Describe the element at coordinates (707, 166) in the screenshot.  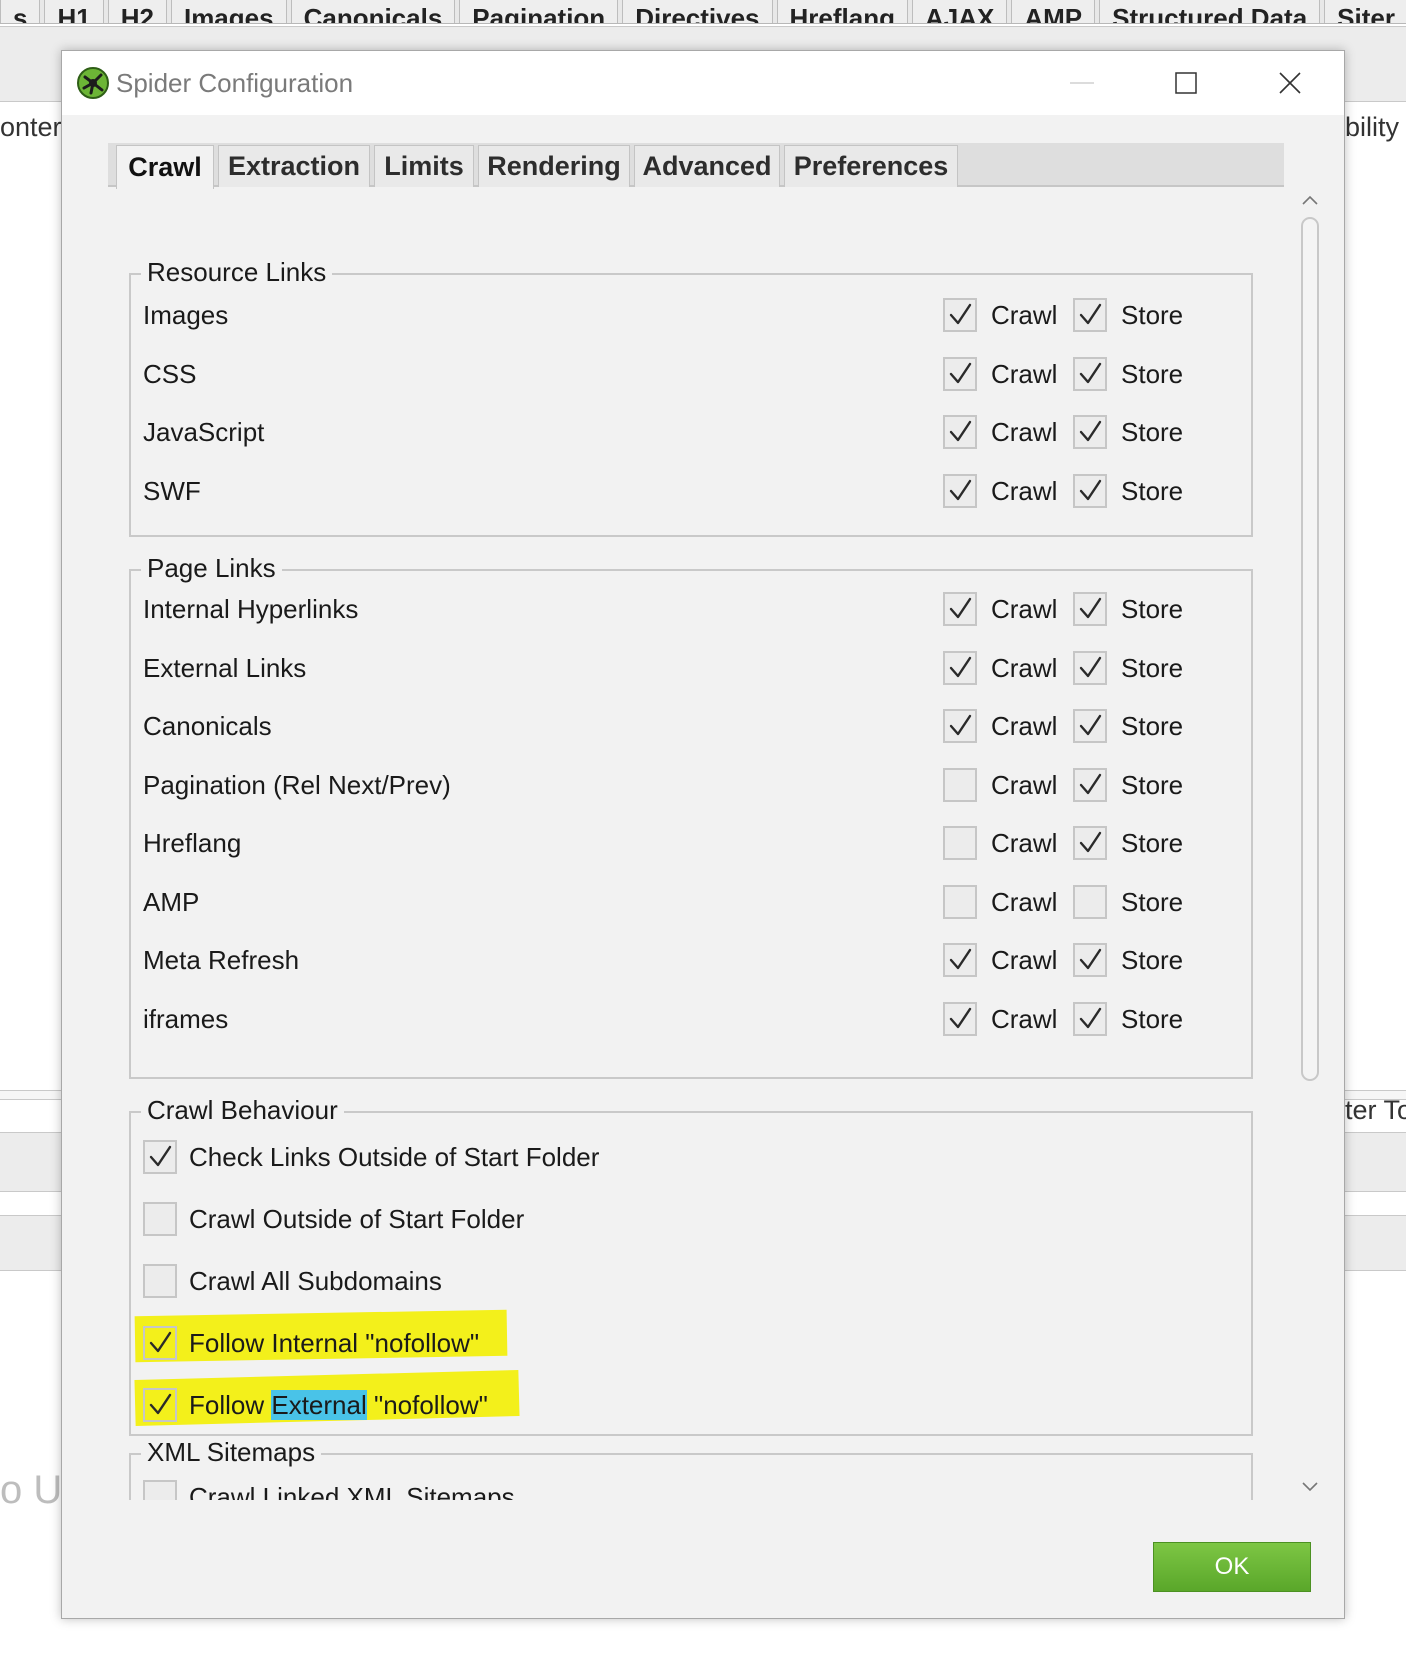
I see `tab-advanced: Advanced` at that location.